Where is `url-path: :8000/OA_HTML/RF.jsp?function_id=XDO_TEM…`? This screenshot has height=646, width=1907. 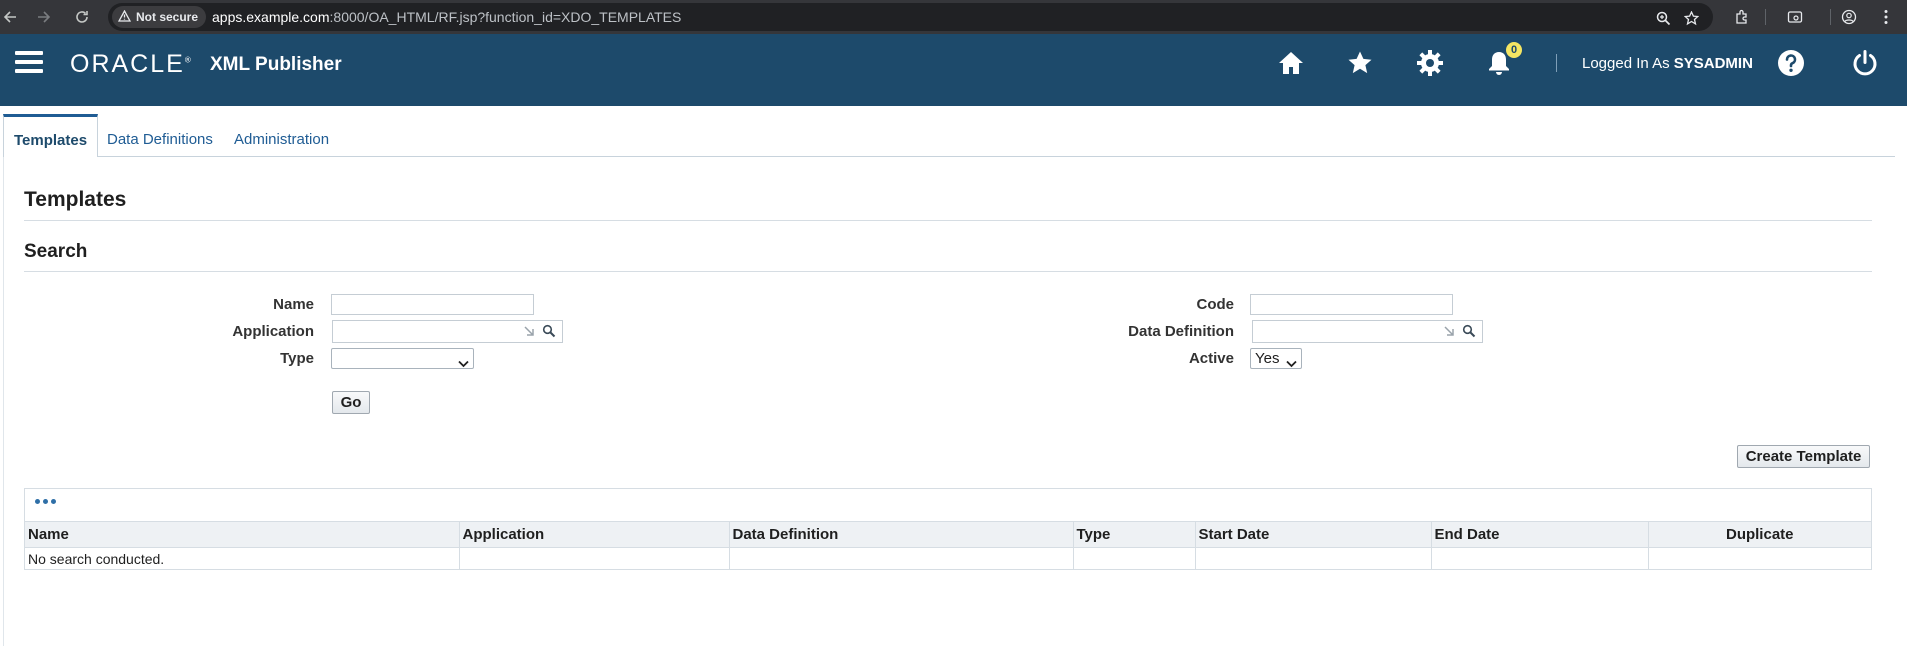 url-path: :8000/OA_HTML/RF.jsp?function_id=XDO_TEM… is located at coordinates (505, 17).